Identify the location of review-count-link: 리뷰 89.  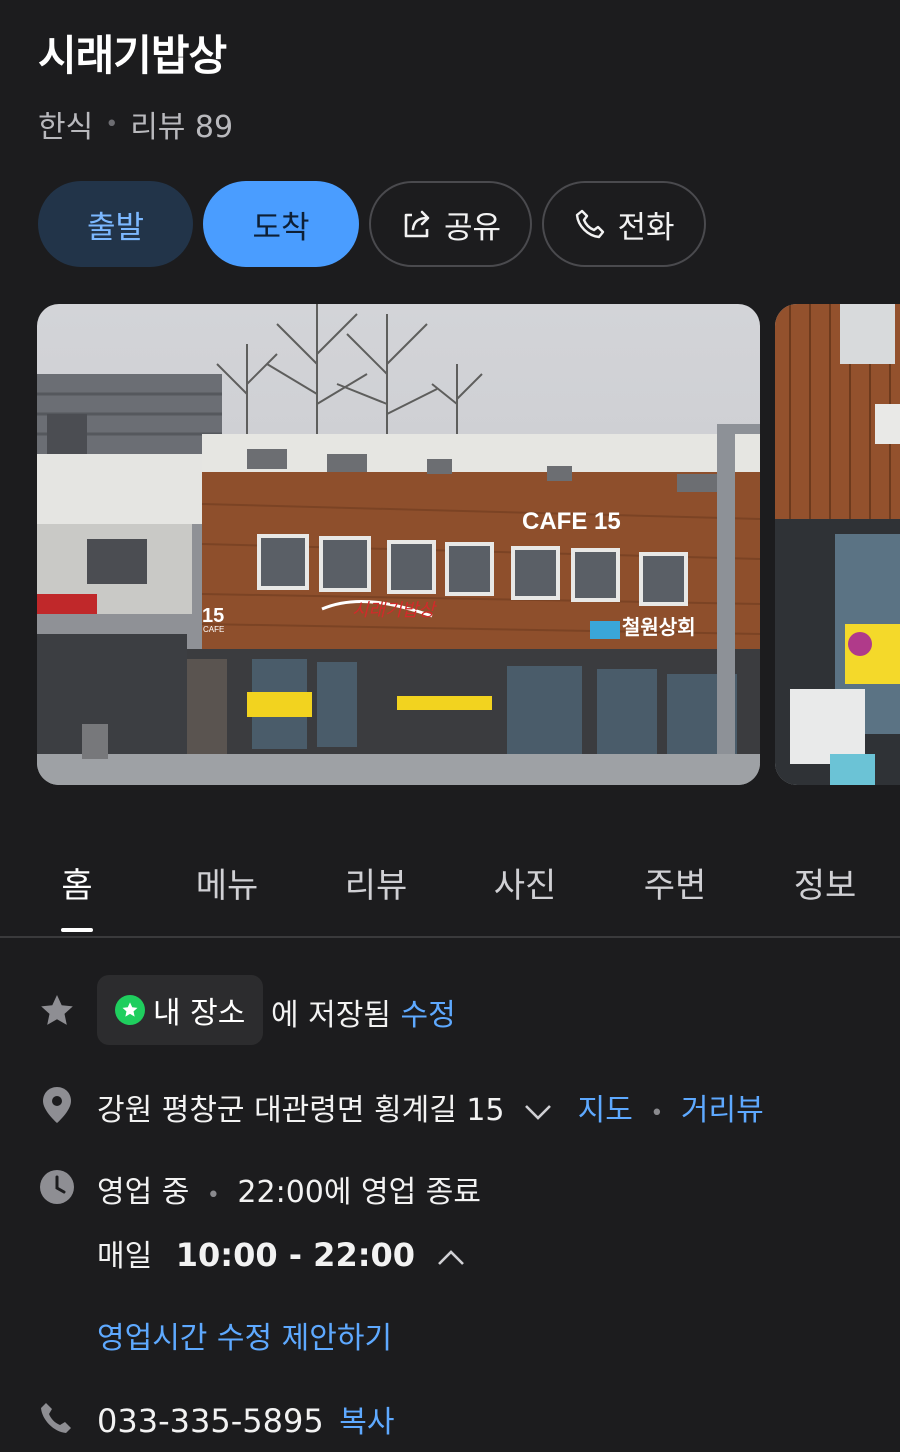
(181, 124).